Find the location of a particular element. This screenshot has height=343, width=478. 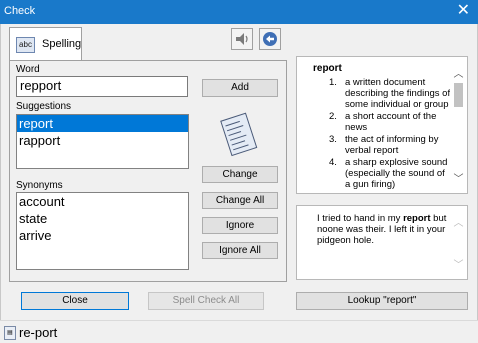

tab-label: Spelling is located at coordinates (62, 44).